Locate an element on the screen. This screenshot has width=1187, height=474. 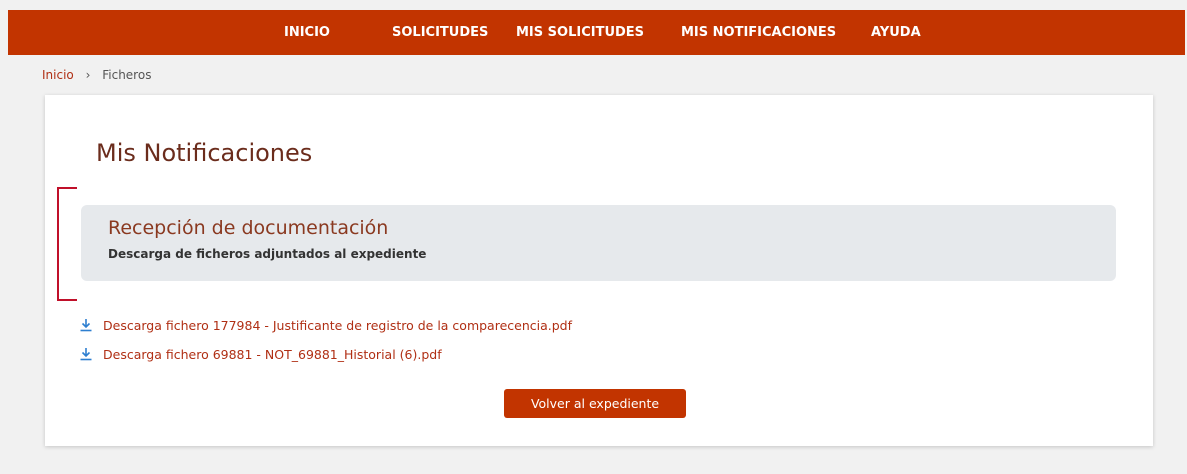
panel-title: Recepción de documentación is located at coordinates (248, 228).